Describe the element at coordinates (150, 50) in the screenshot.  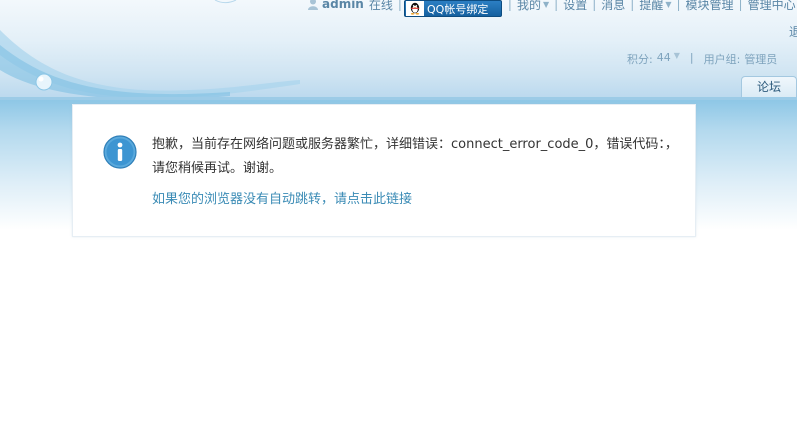
I see `water-swoosh-decoration` at that location.